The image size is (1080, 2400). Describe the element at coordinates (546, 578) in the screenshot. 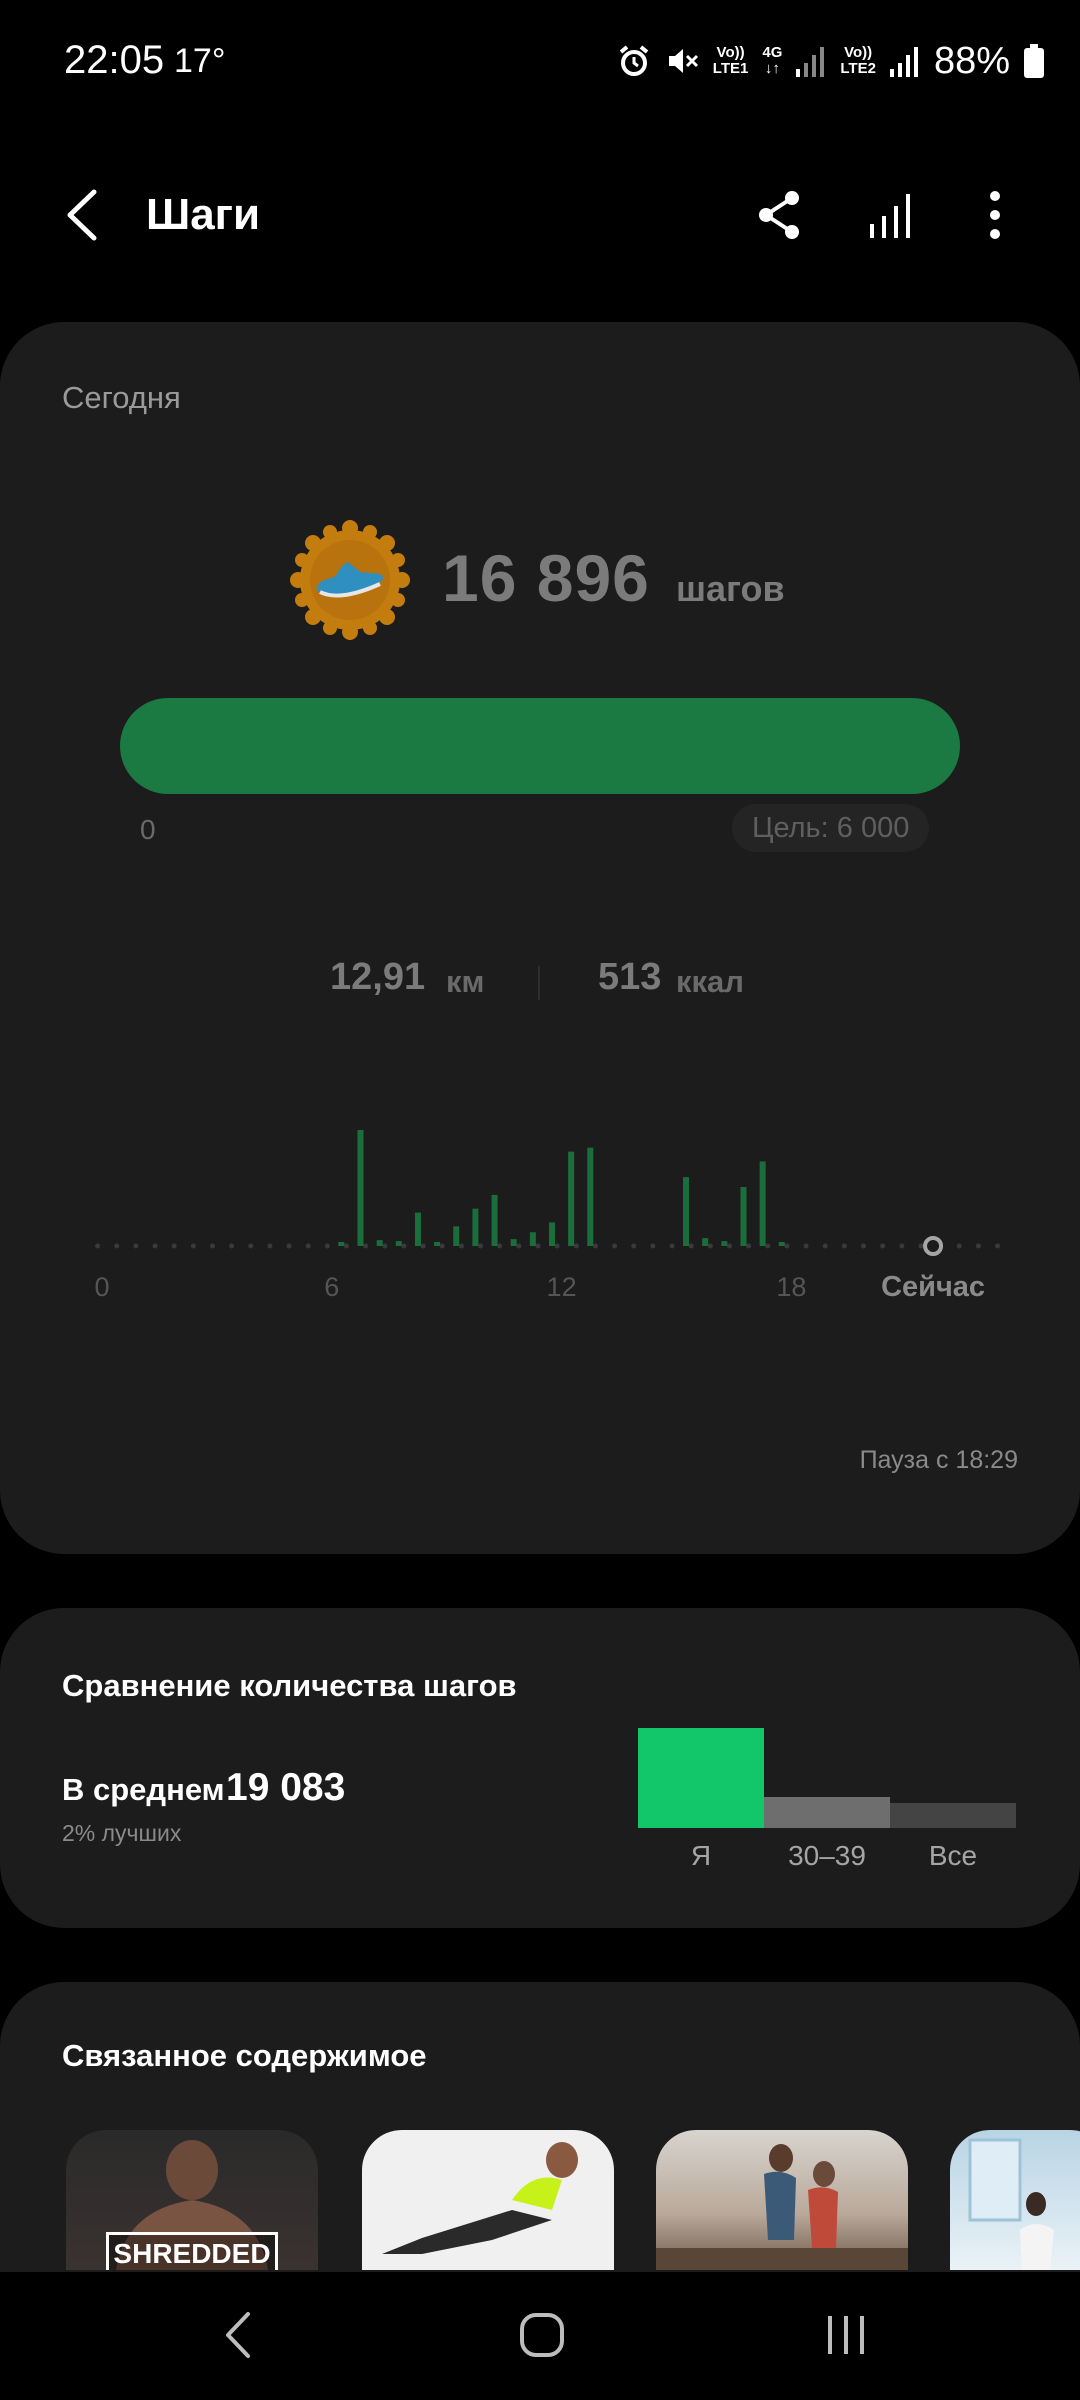

I see `steps-count: 16 896` at that location.